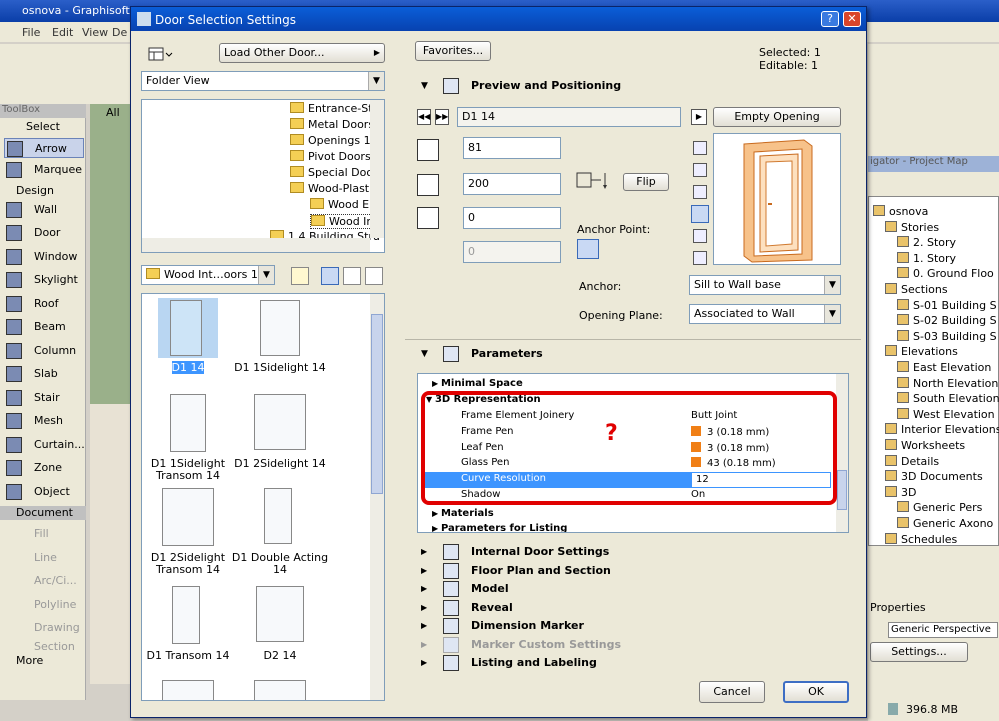  Describe the element at coordinates (947, 305) in the screenshot. I see `project-map-item: S-01 Building S` at that location.